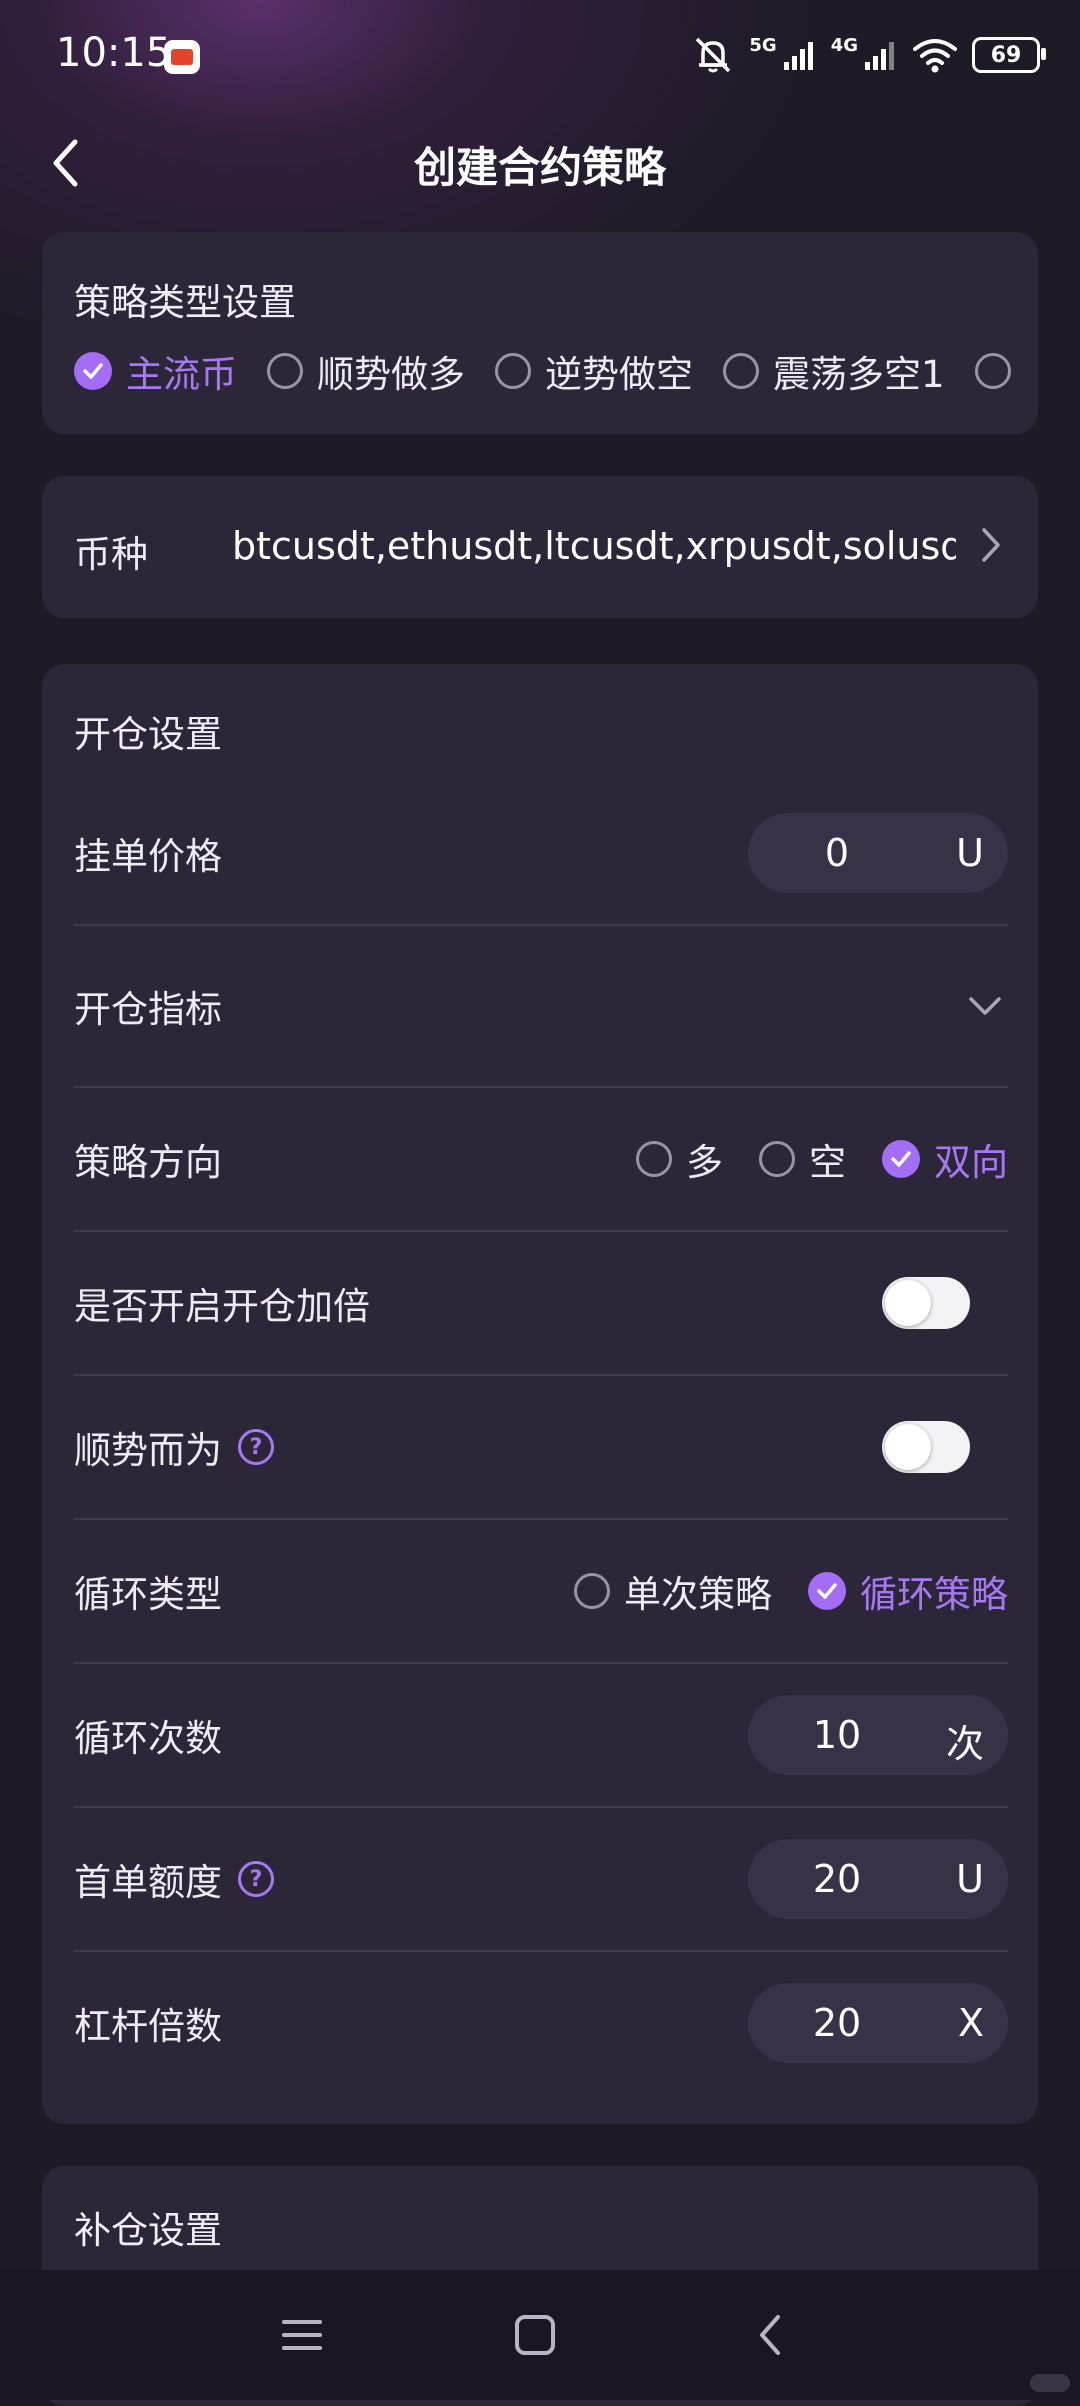 The height and width of the screenshot is (2406, 1080). I want to click on status-bar: 10:15 5G 4G 69, so click(540, 55).